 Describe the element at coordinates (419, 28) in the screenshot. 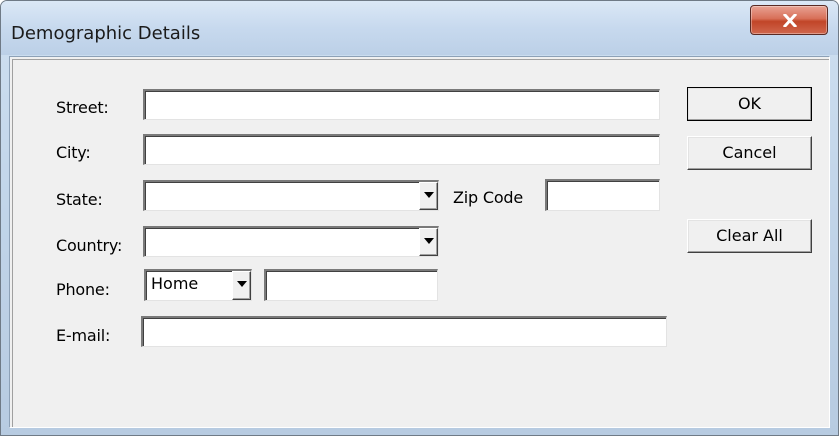

I see `title-bar: Demographic Details` at that location.